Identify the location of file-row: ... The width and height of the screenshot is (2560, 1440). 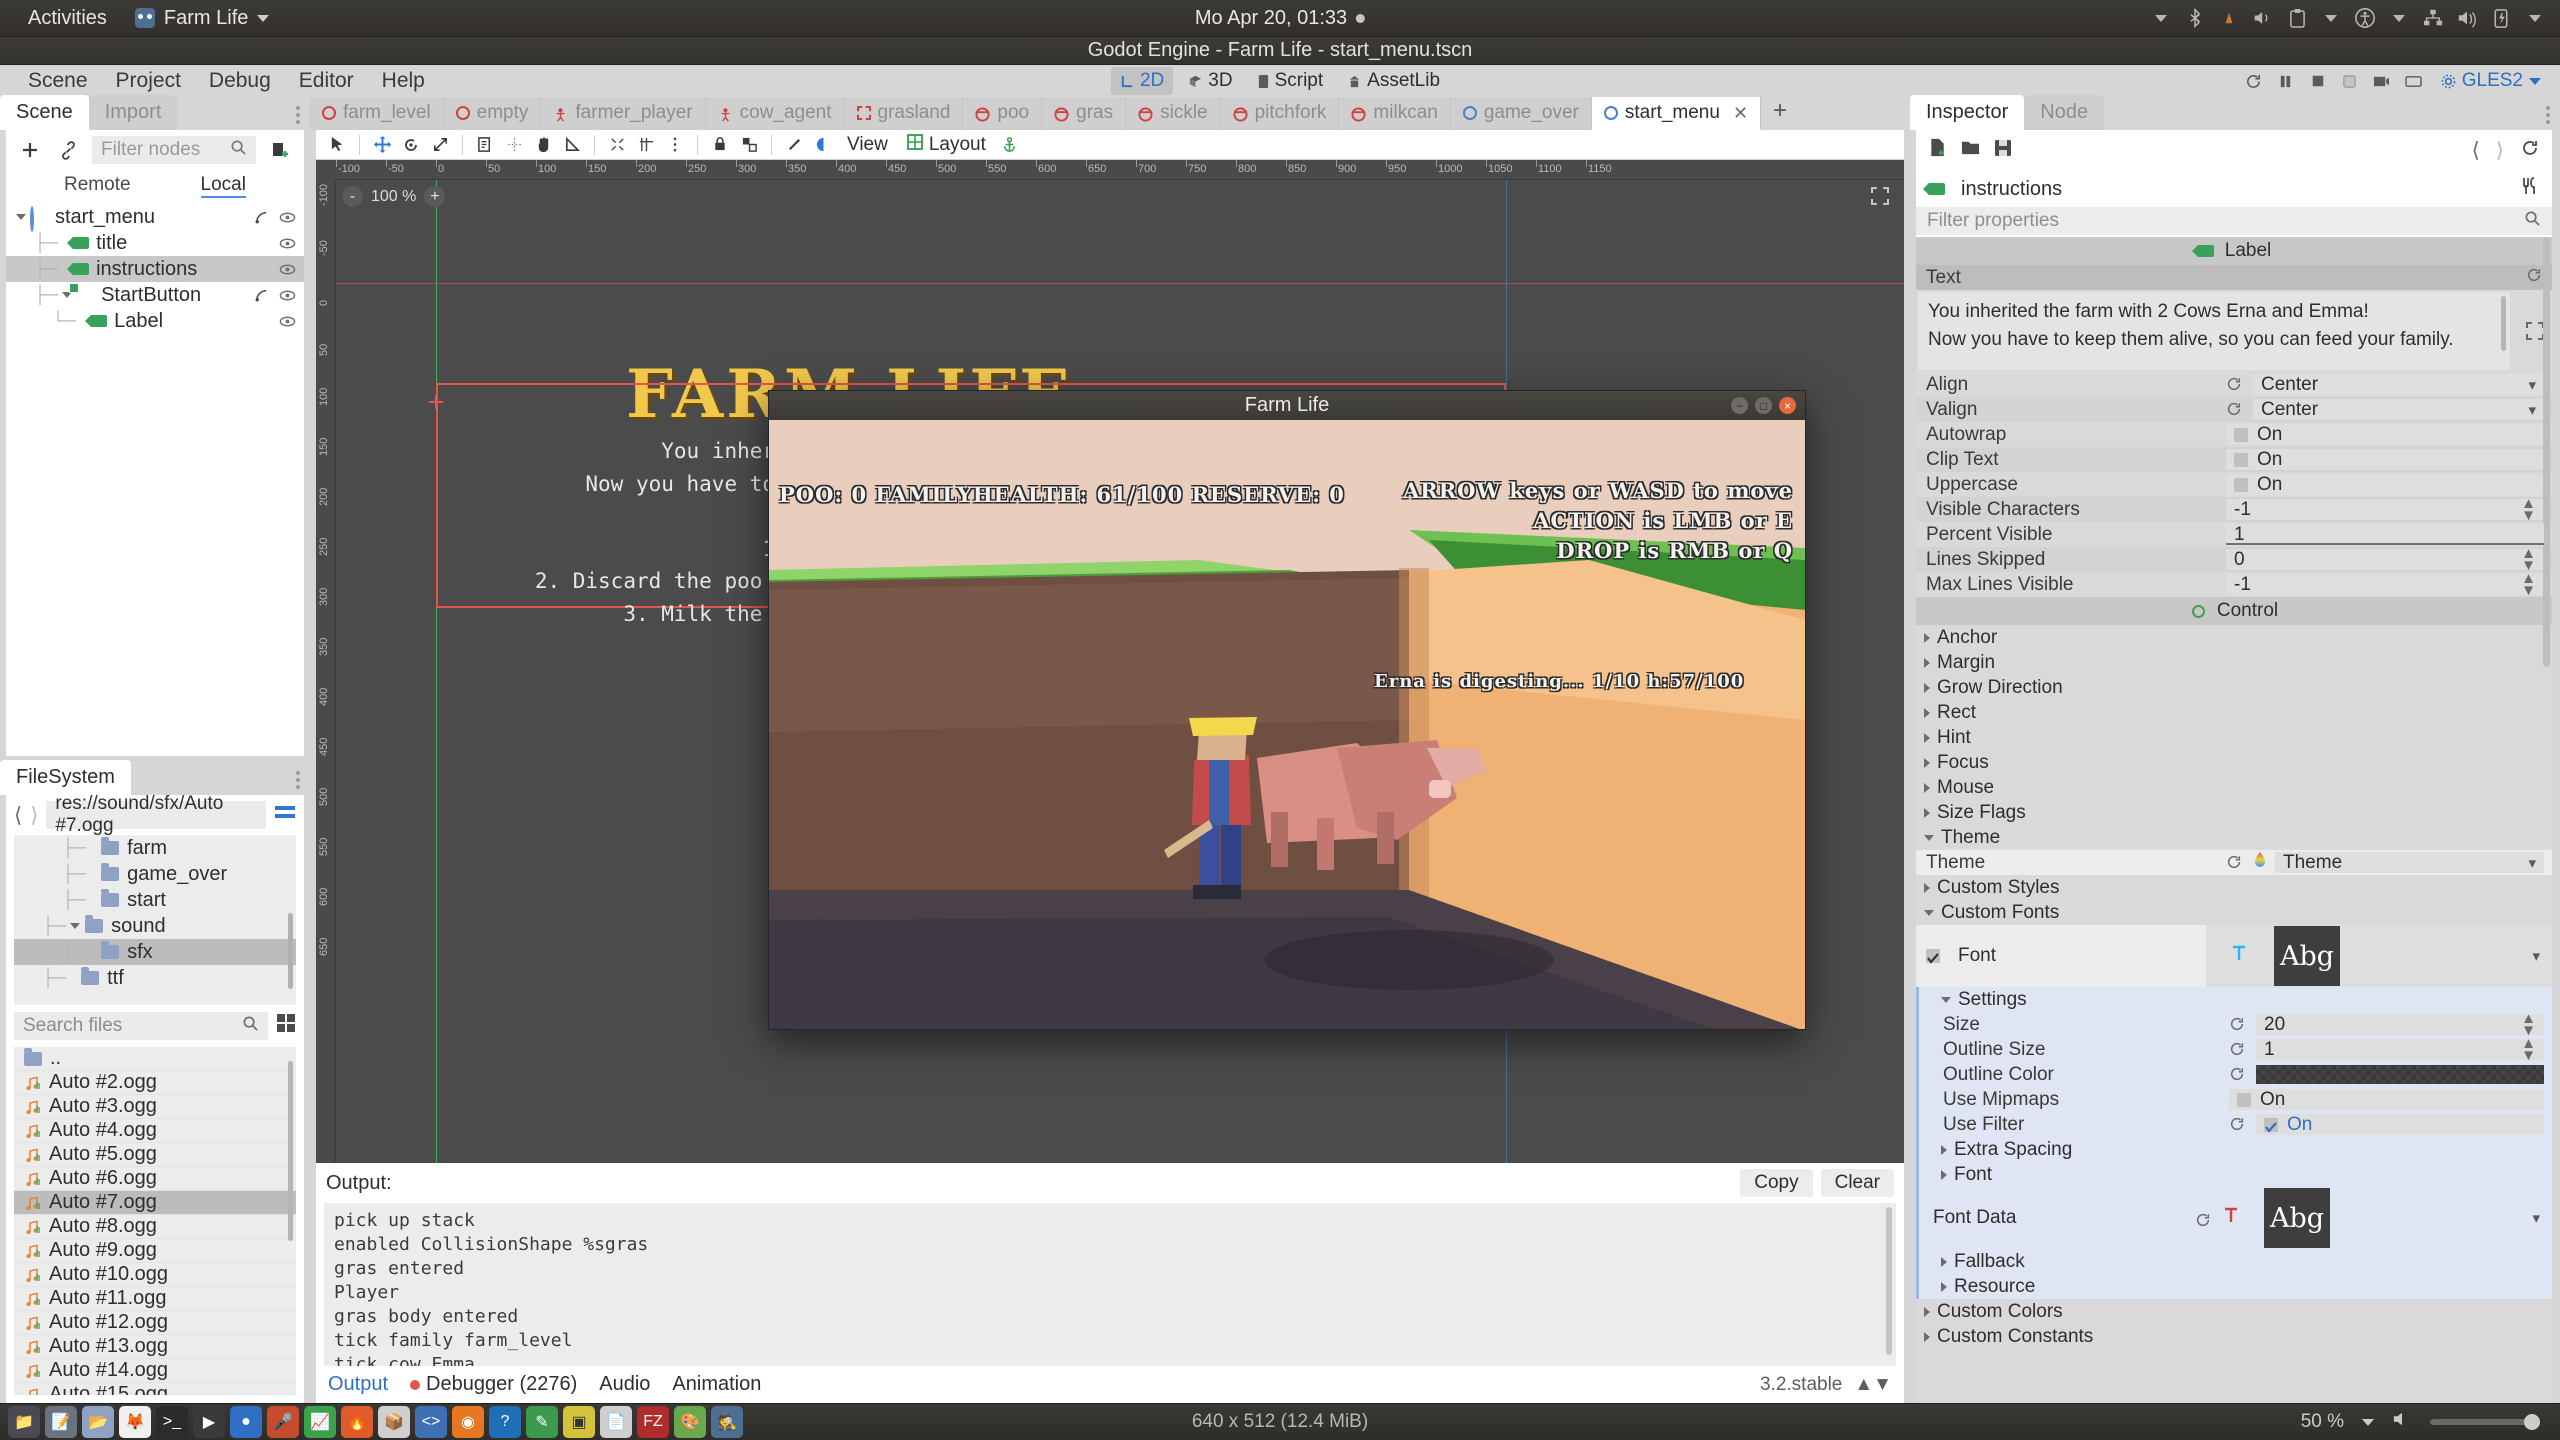
(155, 1059).